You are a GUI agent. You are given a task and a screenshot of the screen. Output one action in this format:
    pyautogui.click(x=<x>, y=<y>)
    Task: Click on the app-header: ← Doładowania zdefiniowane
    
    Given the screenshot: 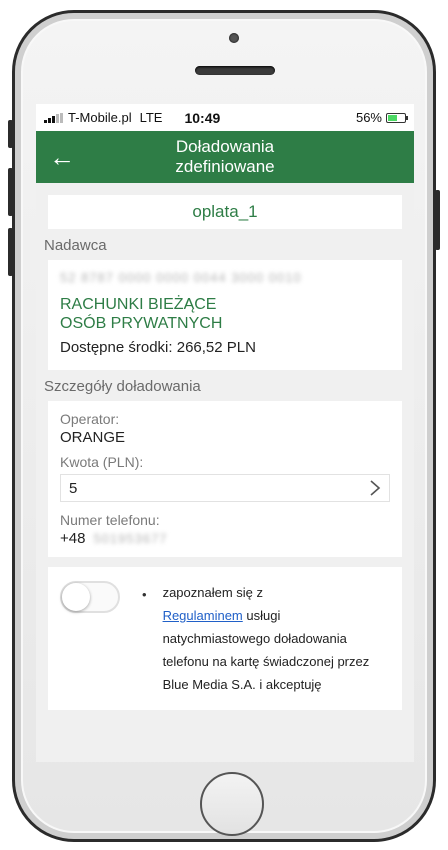 What is the action you would take?
    pyautogui.click(x=225, y=157)
    